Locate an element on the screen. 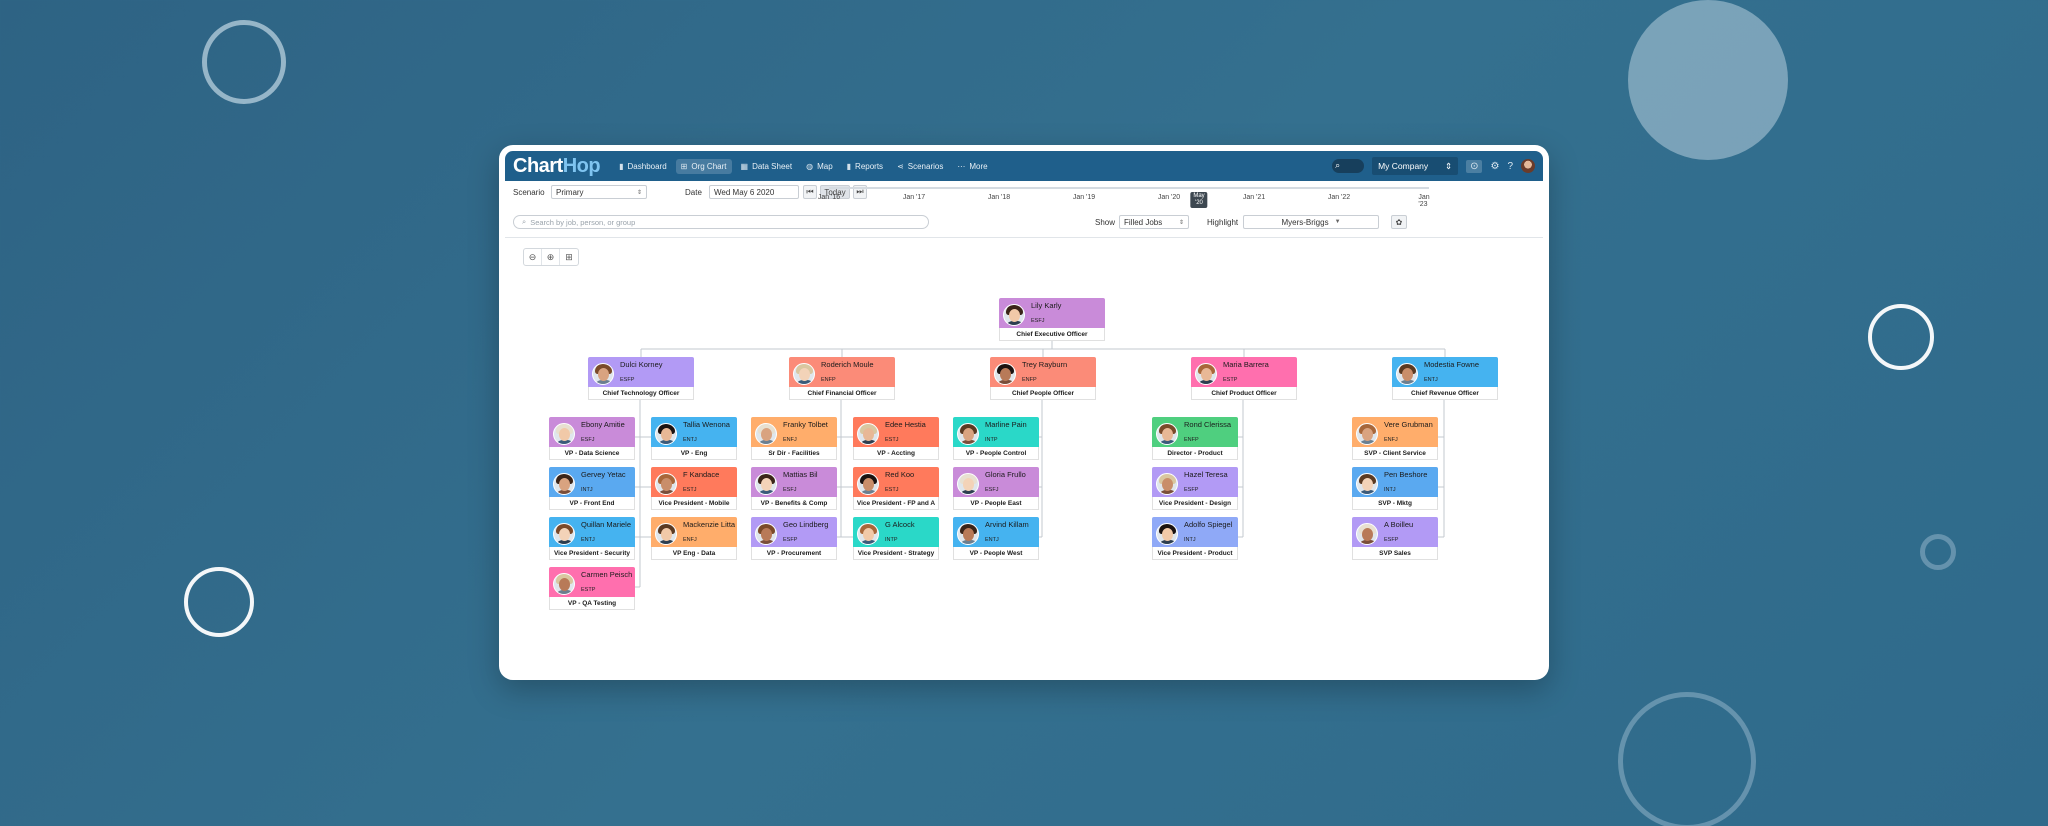  person-name: Quillan Mariele is located at coordinates (606, 524).